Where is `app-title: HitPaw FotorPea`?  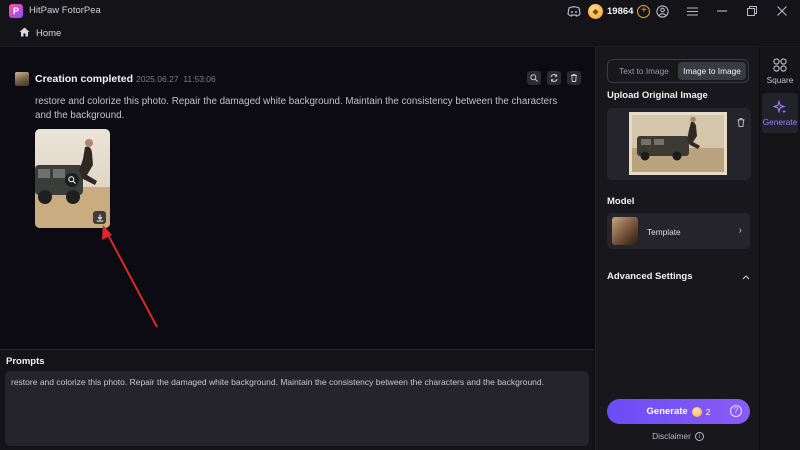 app-title: HitPaw FotorPea is located at coordinates (65, 10).